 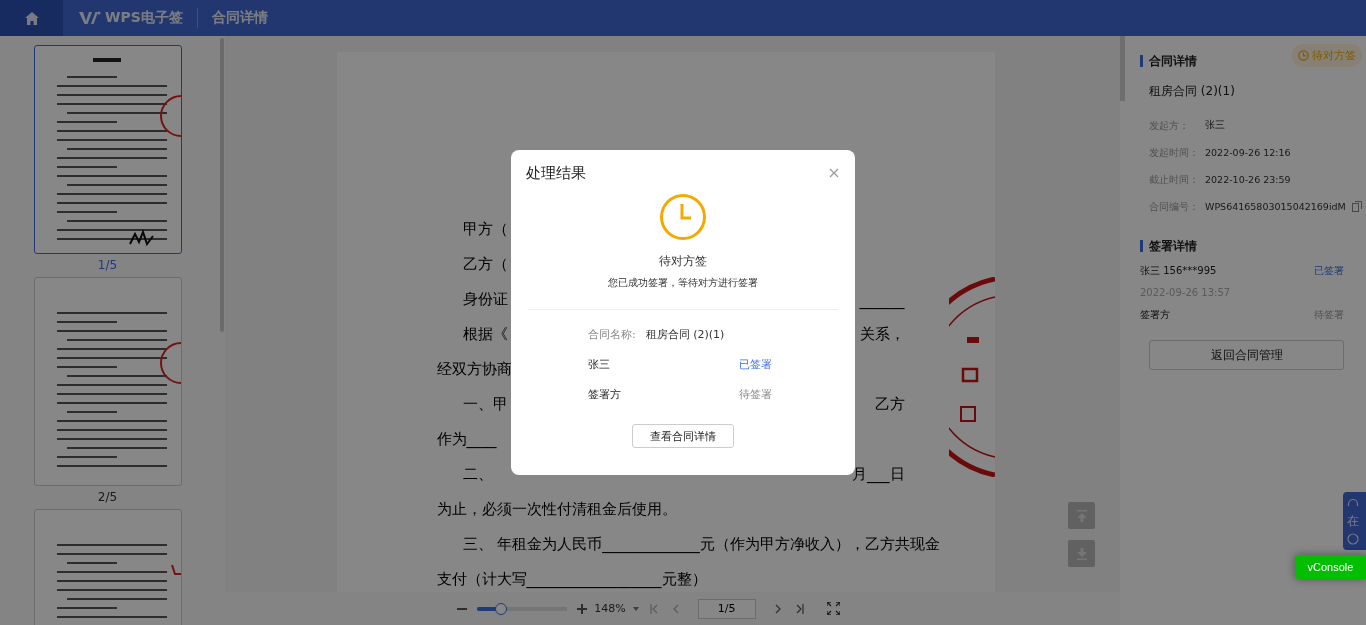 I want to click on document-text: 二、, so click(x=477, y=474).